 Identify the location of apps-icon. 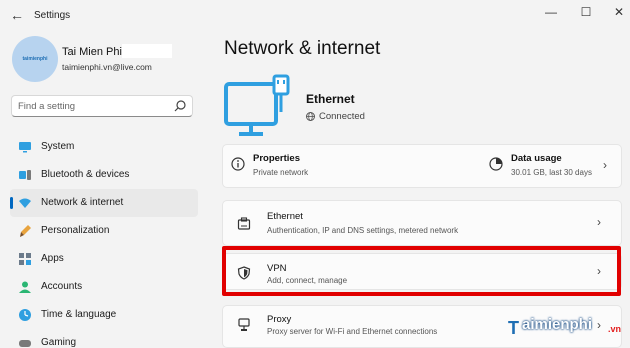
(25, 259).